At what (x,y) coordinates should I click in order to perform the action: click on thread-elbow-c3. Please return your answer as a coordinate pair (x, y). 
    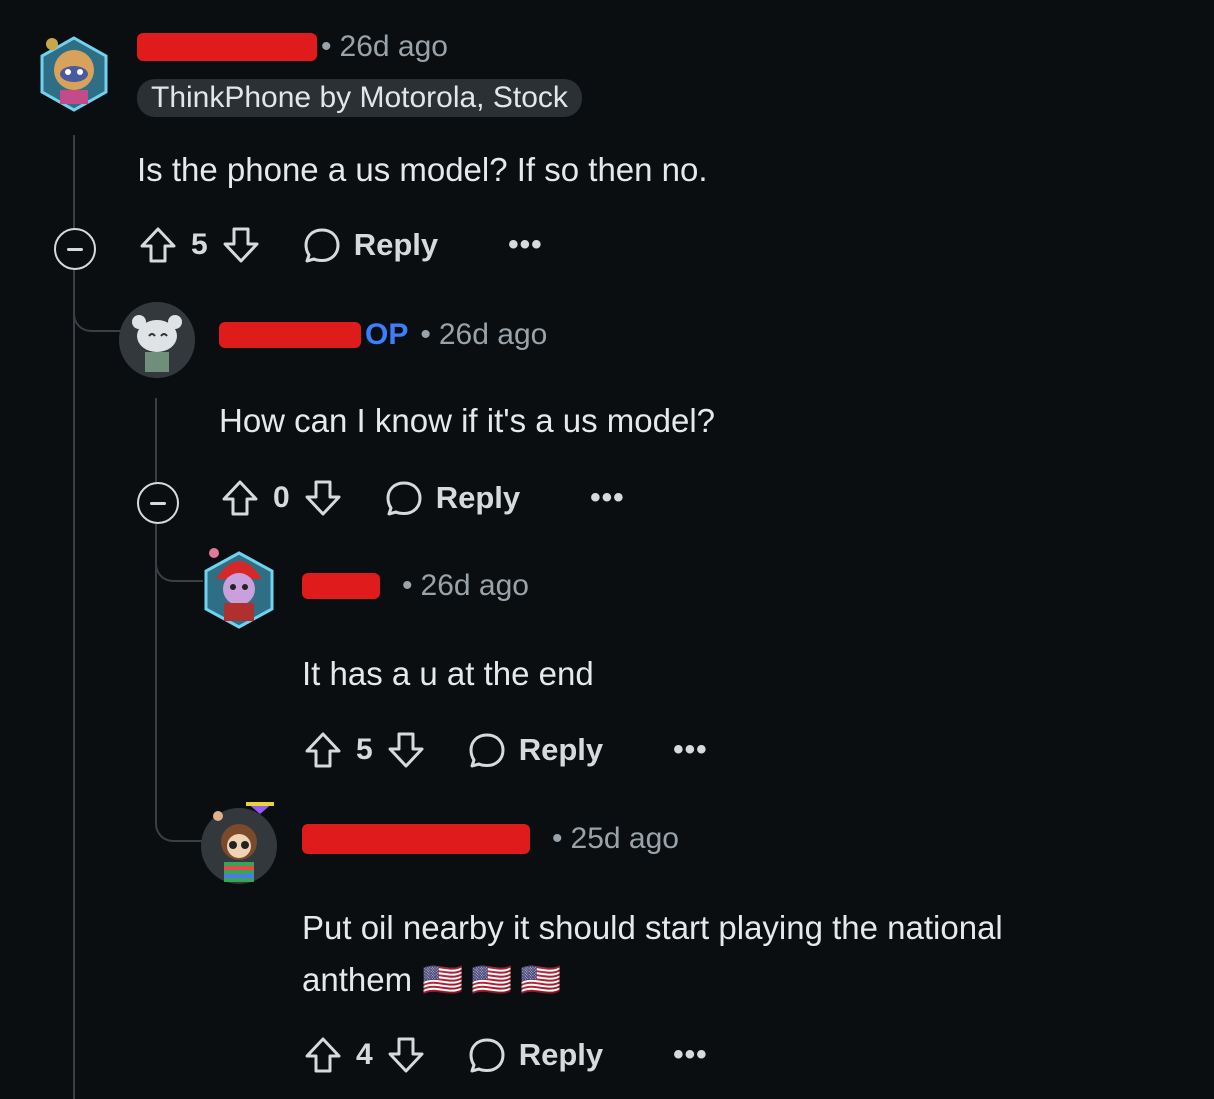
    Looking at the image, I should click on (179, 561).